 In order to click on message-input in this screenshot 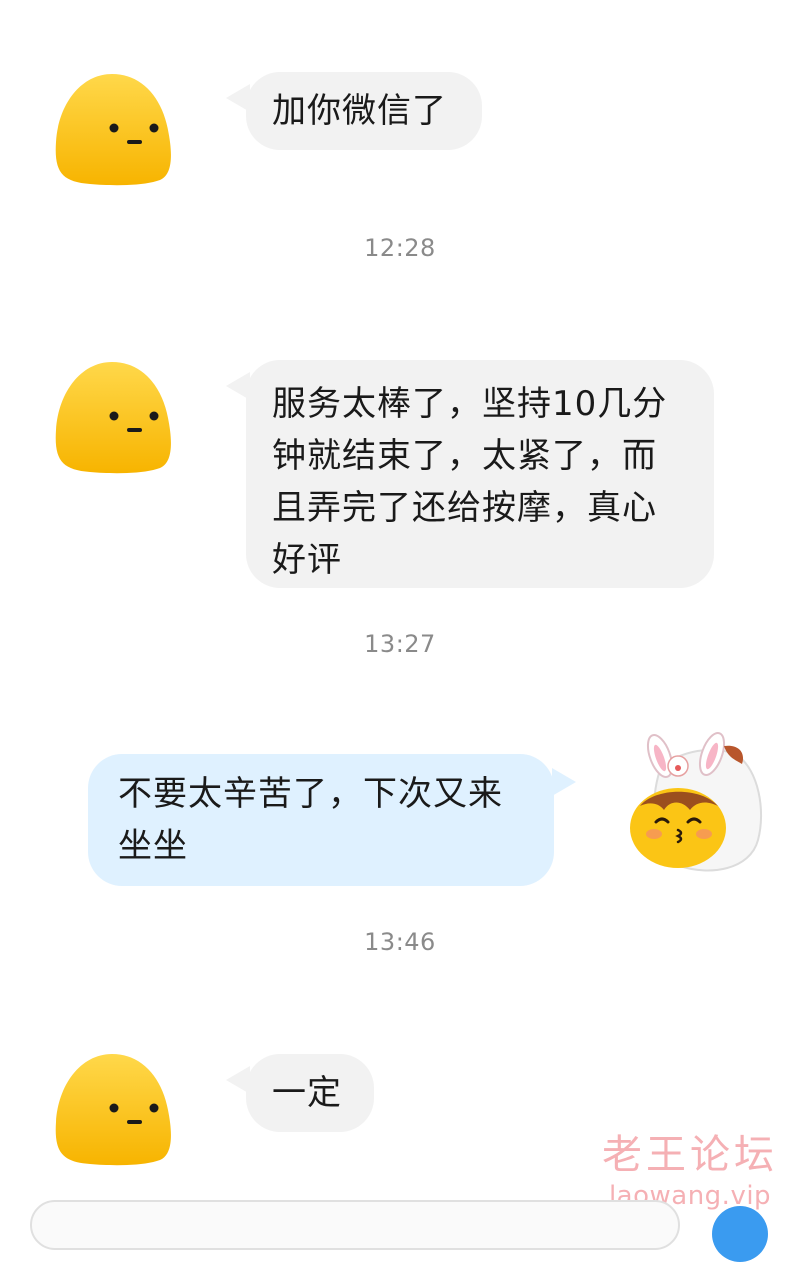, I will do `click(355, 1225)`.